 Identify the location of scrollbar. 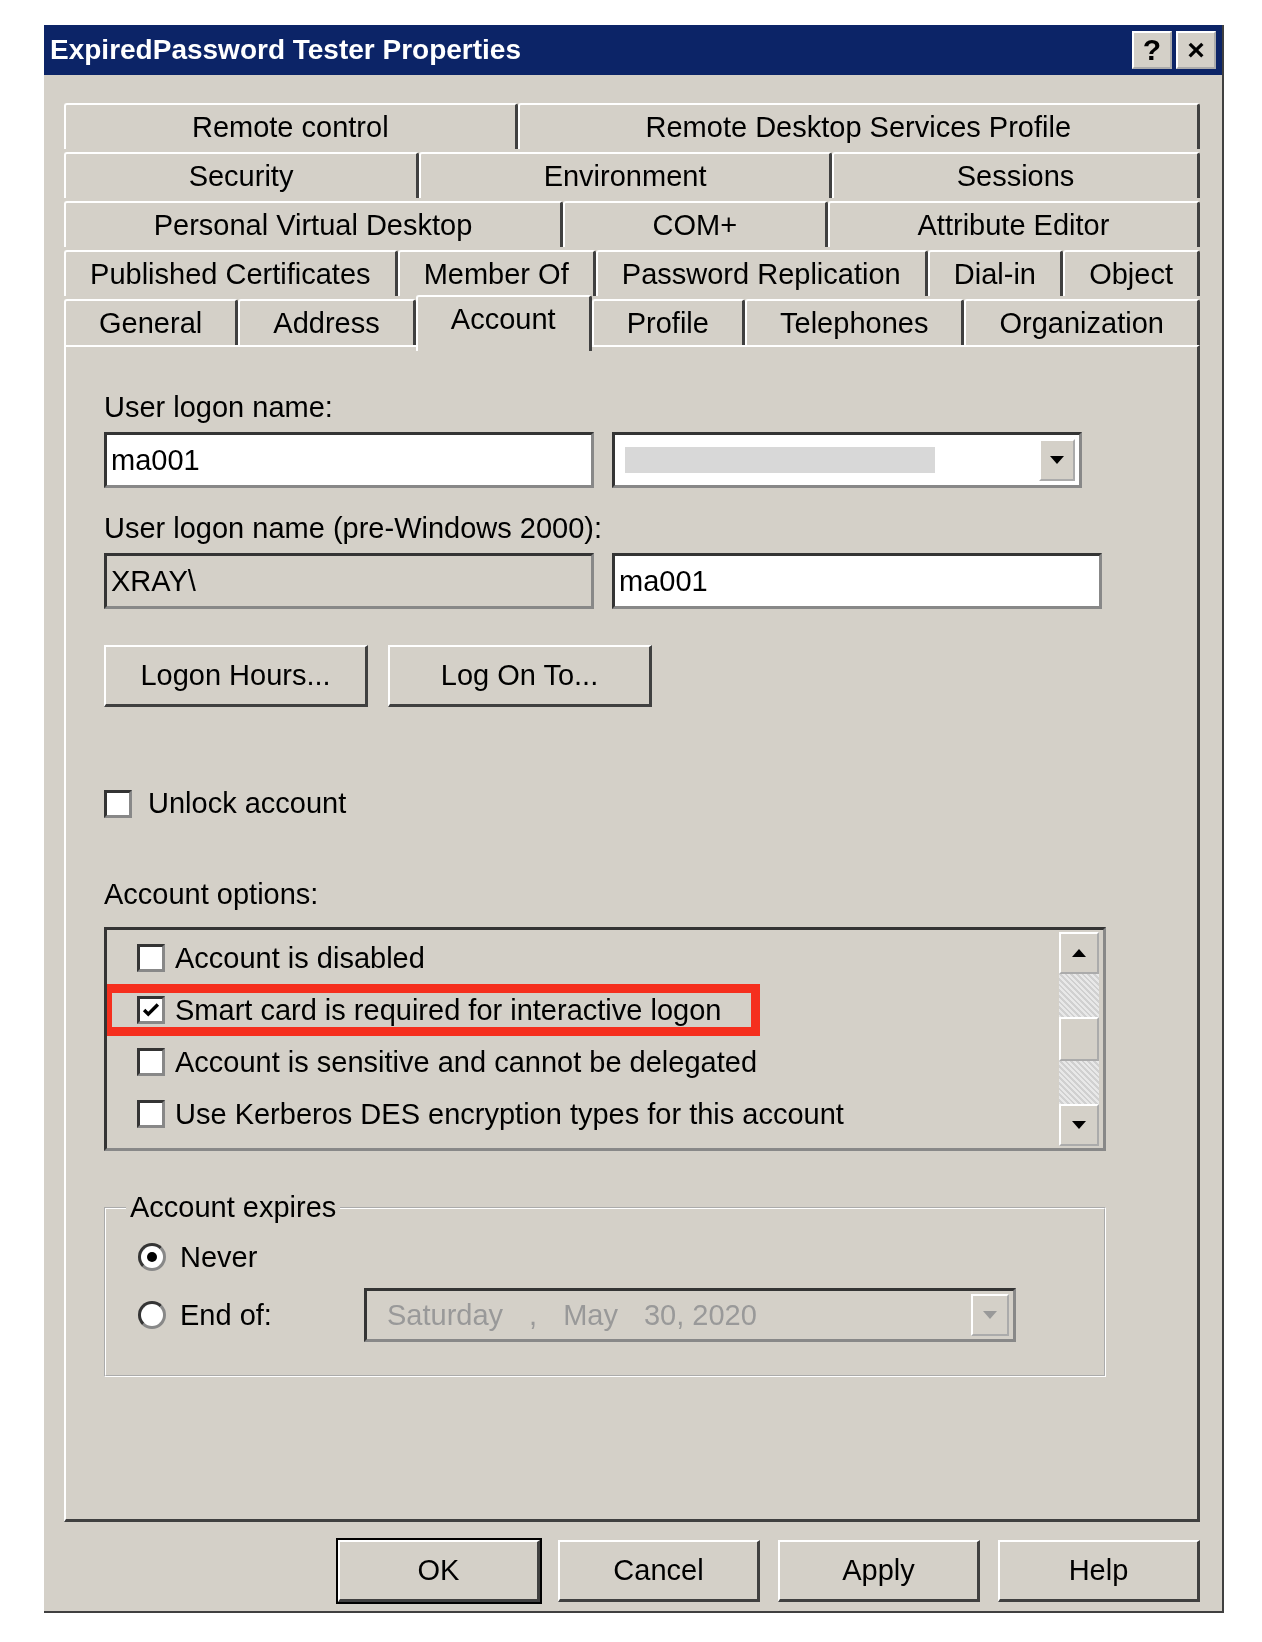
(1079, 1039).